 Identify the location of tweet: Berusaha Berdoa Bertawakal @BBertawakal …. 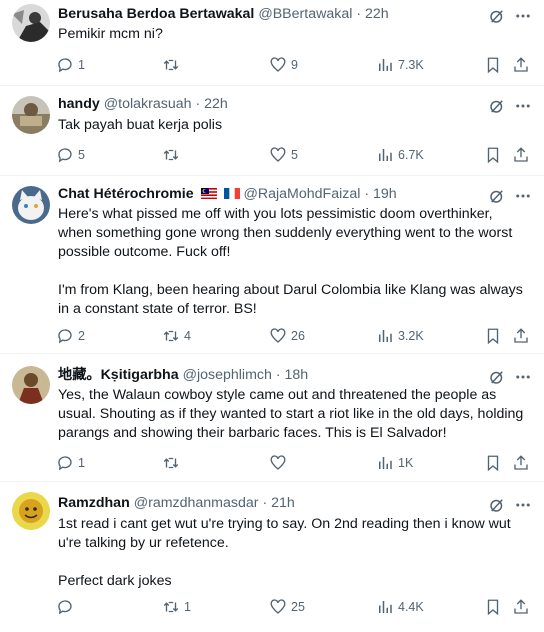
(272, 43).